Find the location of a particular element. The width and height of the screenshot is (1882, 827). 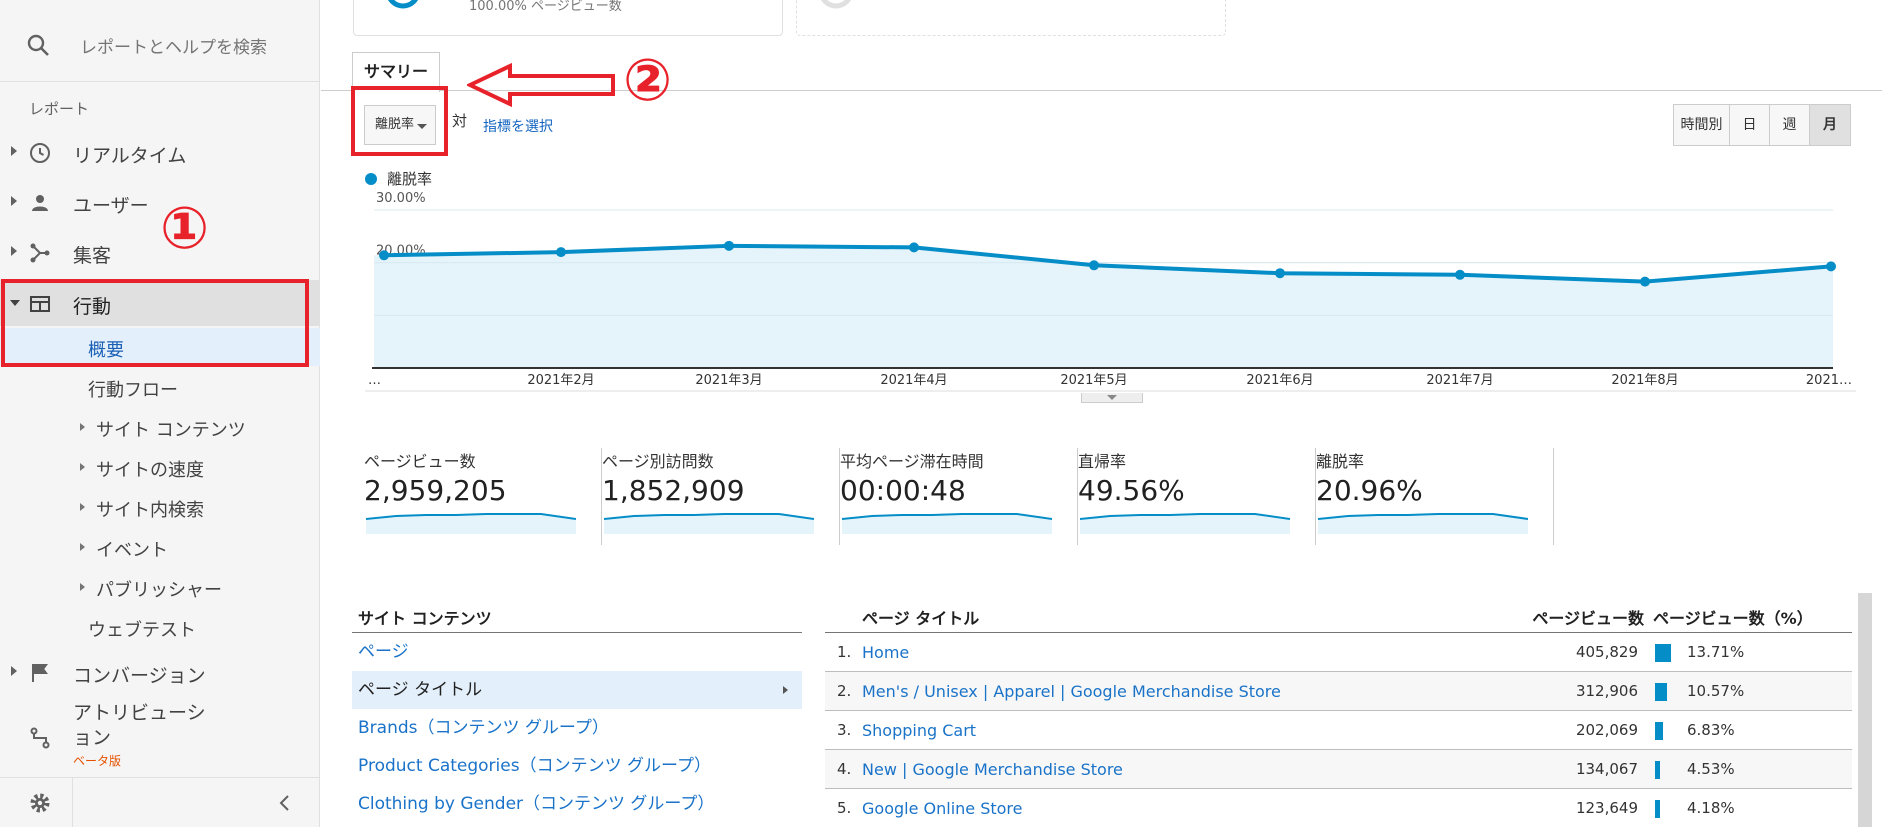

pageviews-percentage: 4.18% is located at coordinates (1711, 808).